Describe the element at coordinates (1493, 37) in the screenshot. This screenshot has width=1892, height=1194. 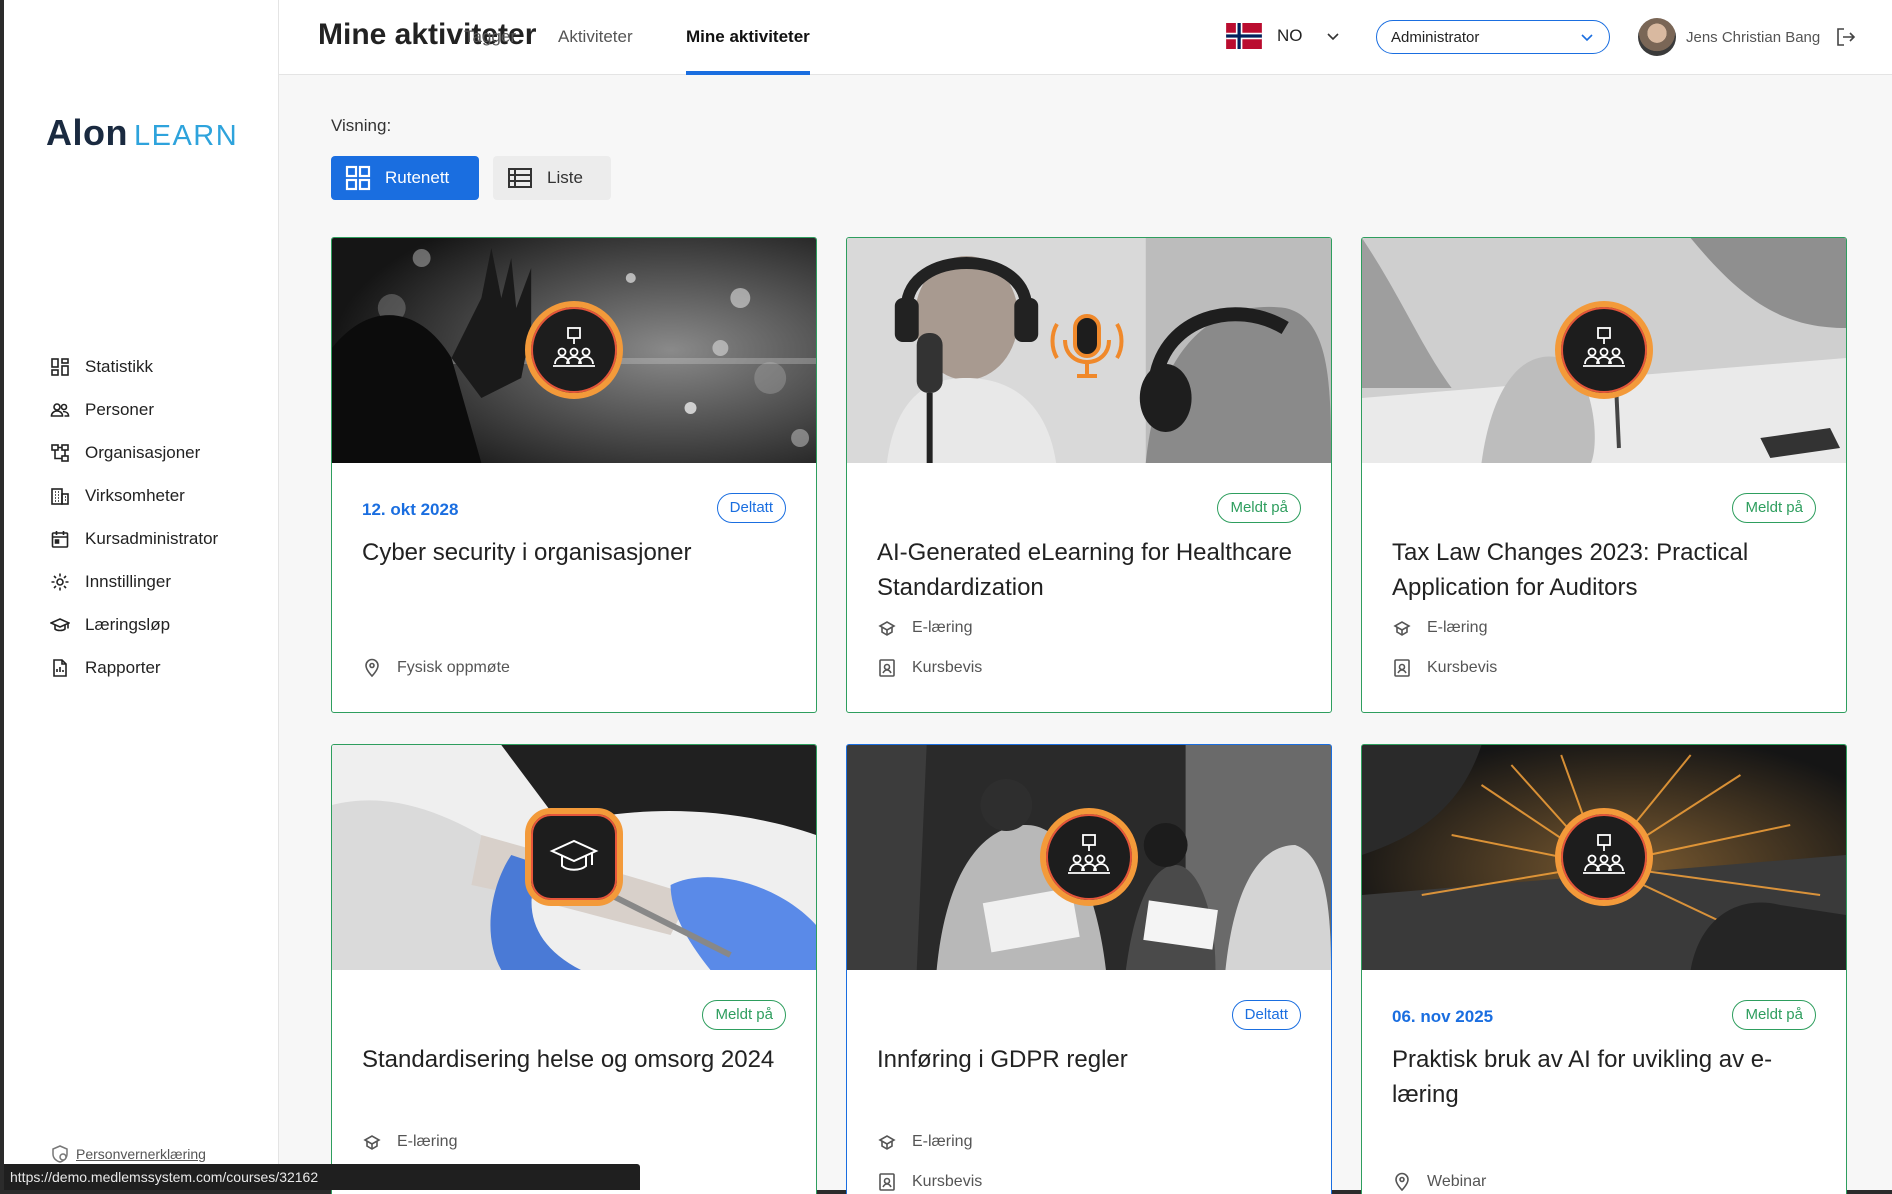
I see `role-select: Administrator` at that location.